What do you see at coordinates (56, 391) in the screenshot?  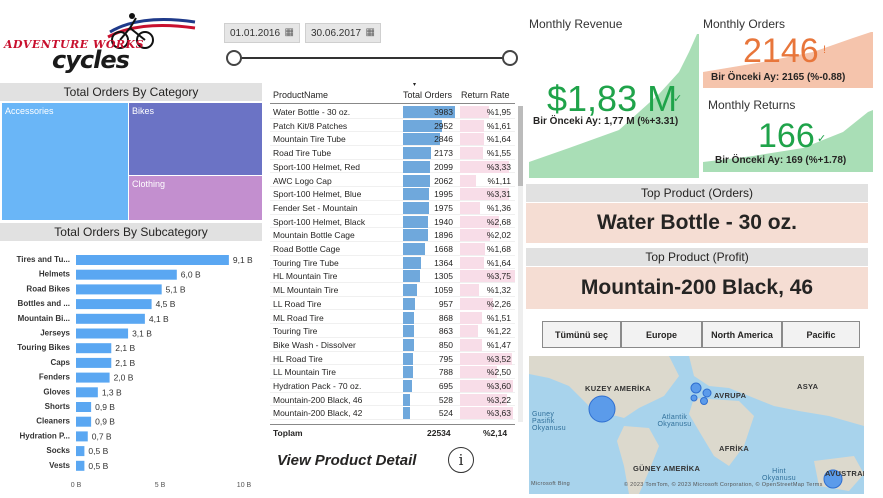 I see `category-label: Gloves` at bounding box center [56, 391].